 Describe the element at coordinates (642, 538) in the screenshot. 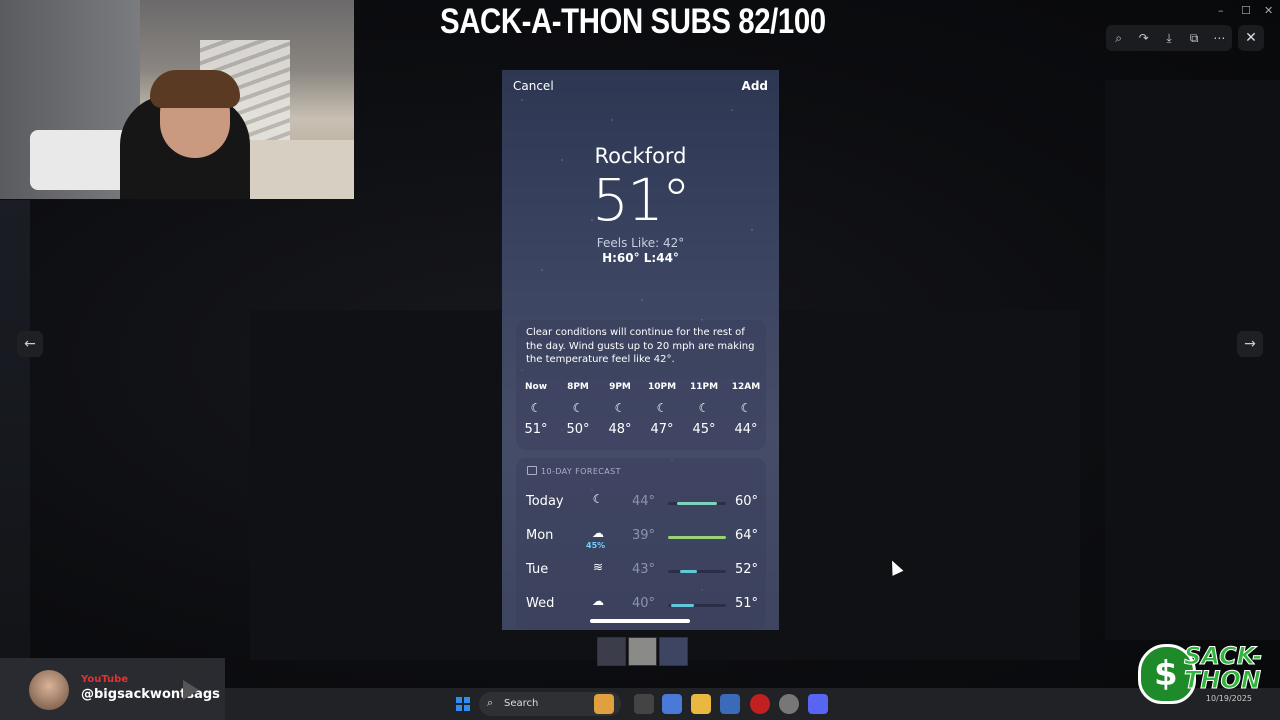

I see `forecast-row: Mon ☁ 45% 39° 64°` at that location.